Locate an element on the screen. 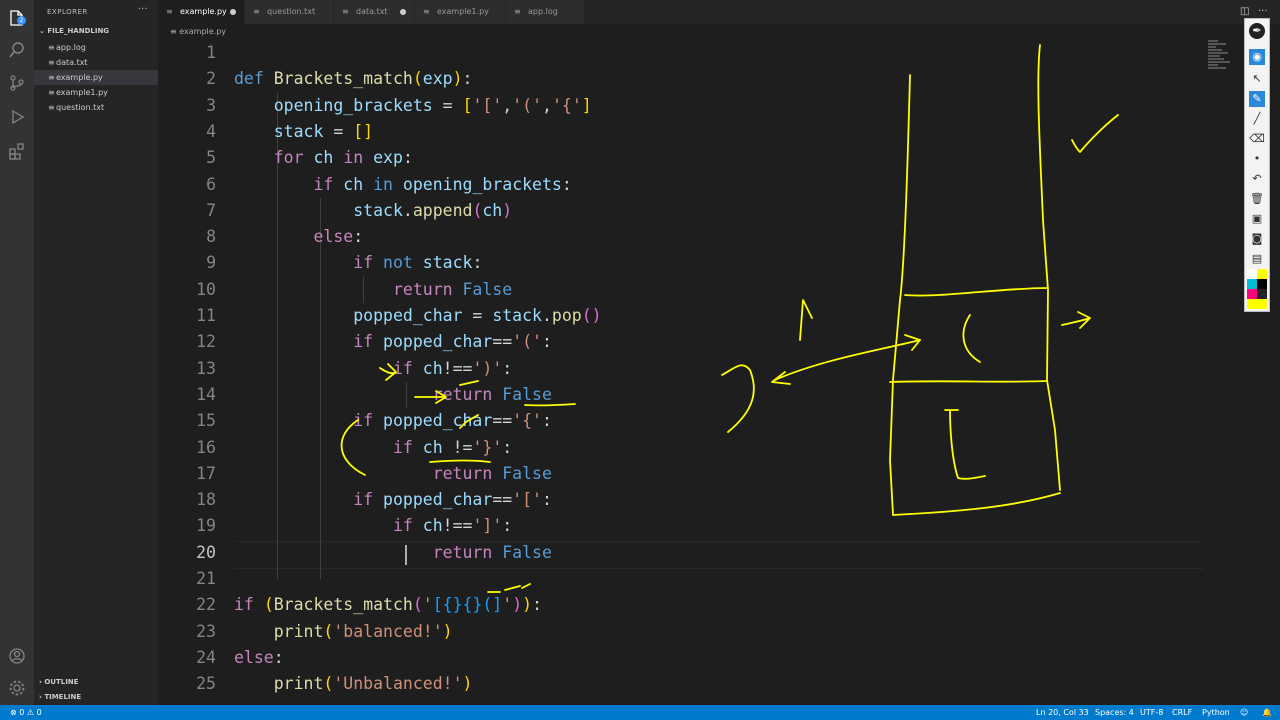 This screenshot has width=1280, height=720. code-line: if ch!==')': is located at coordinates (373, 369).